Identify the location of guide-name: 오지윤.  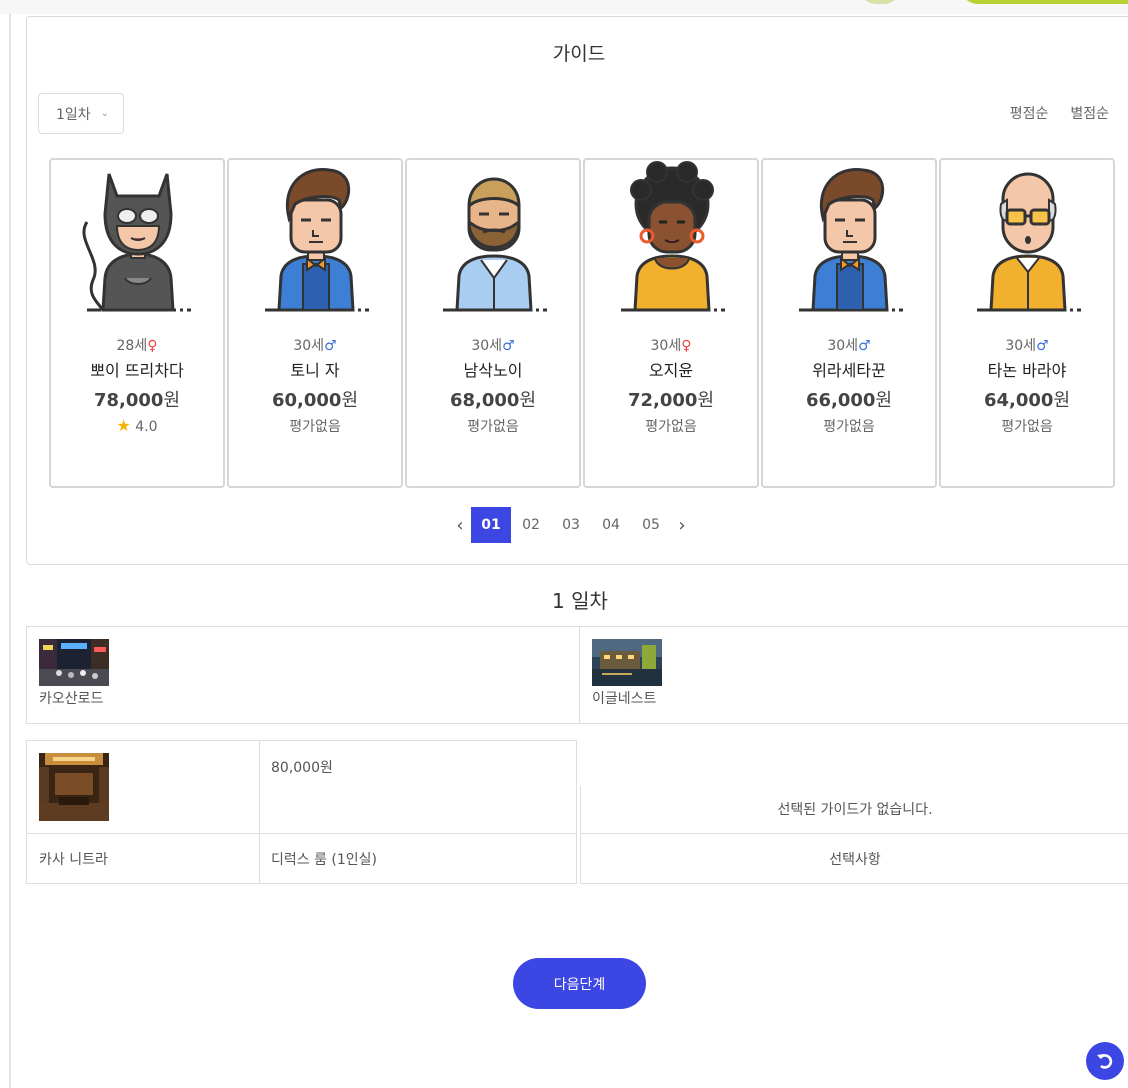
(671, 370).